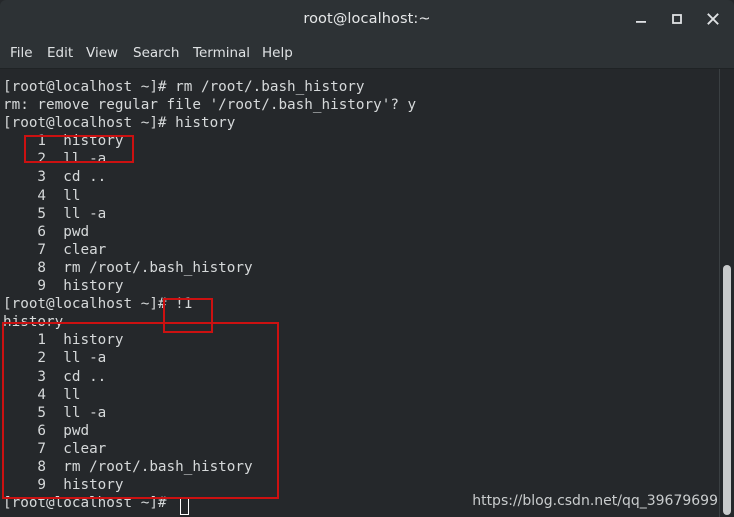  Describe the element at coordinates (277, 53) in the screenshot. I see `menu-item-help: Help` at that location.